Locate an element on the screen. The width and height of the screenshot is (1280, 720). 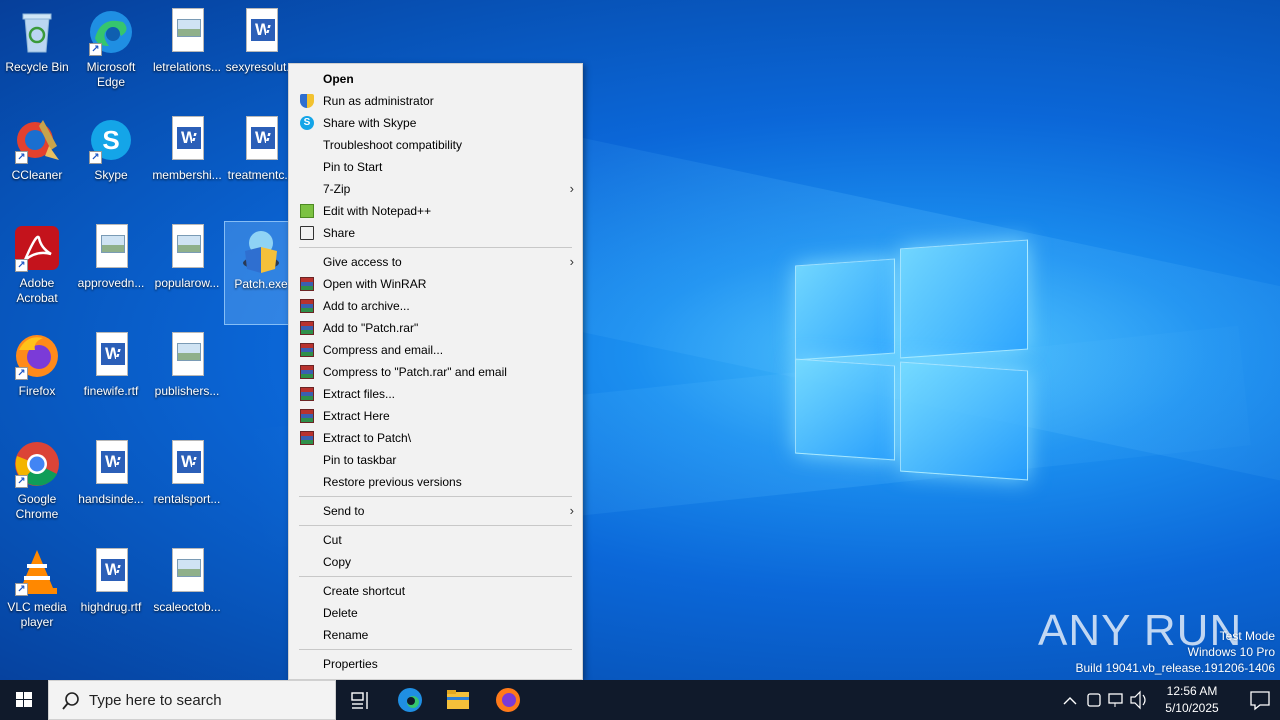
skype-icon: S ↗ is located at coordinates (111, 140).